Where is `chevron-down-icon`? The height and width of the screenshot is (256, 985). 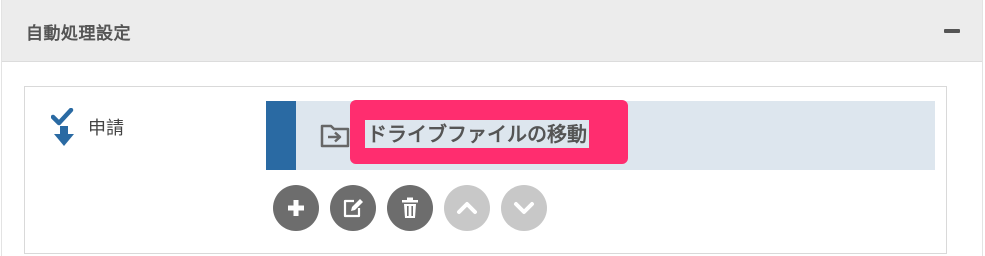 chevron-down-icon is located at coordinates (524, 208).